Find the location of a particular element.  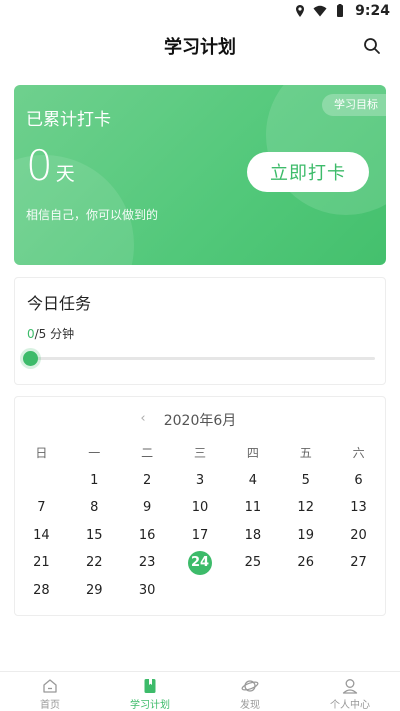

days-unit: 天 is located at coordinates (65, 174).